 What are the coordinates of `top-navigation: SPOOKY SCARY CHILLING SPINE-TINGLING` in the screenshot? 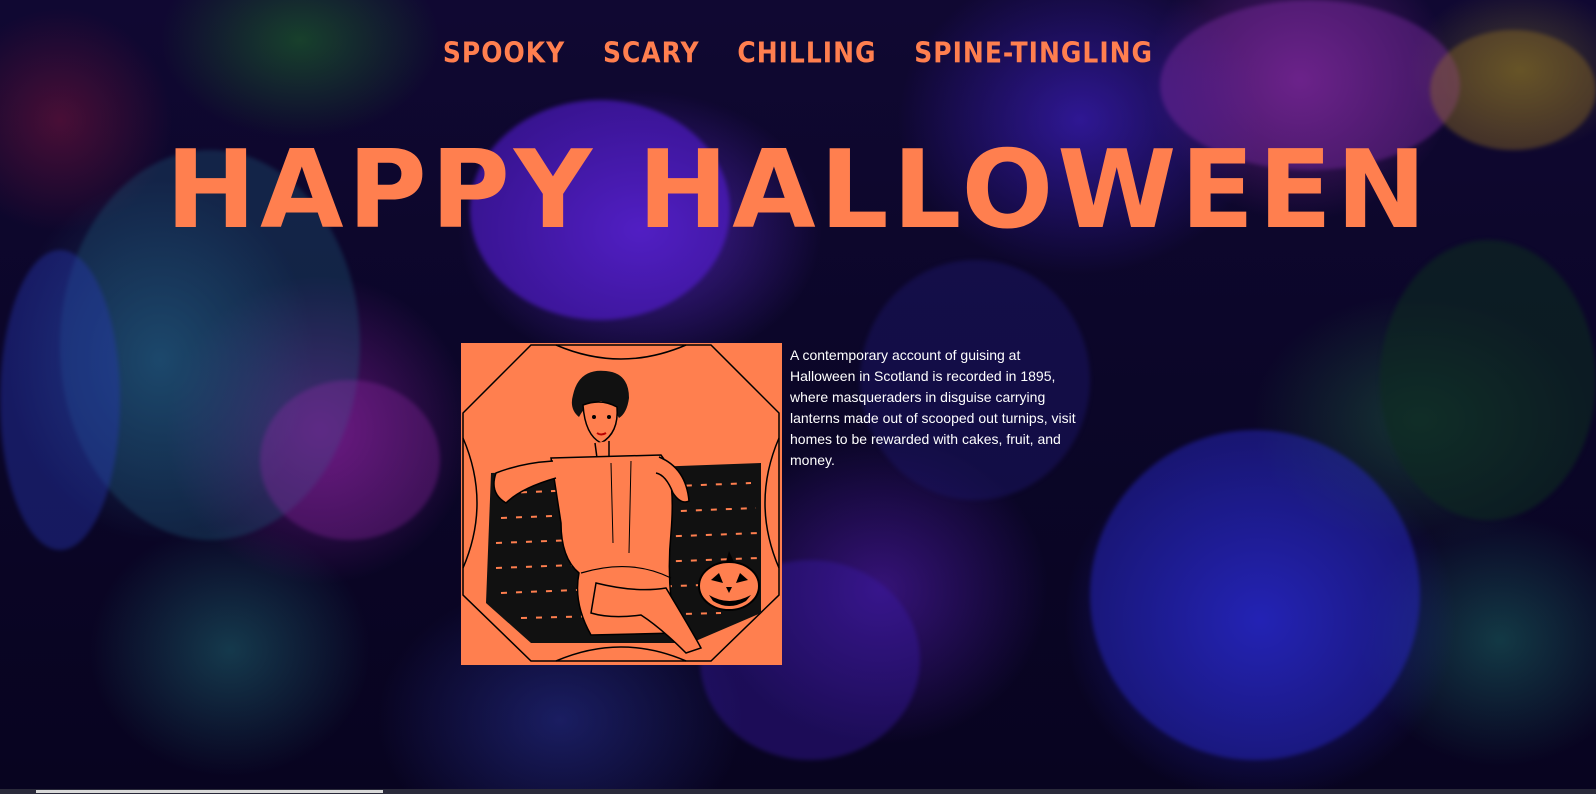 It's located at (798, 52).